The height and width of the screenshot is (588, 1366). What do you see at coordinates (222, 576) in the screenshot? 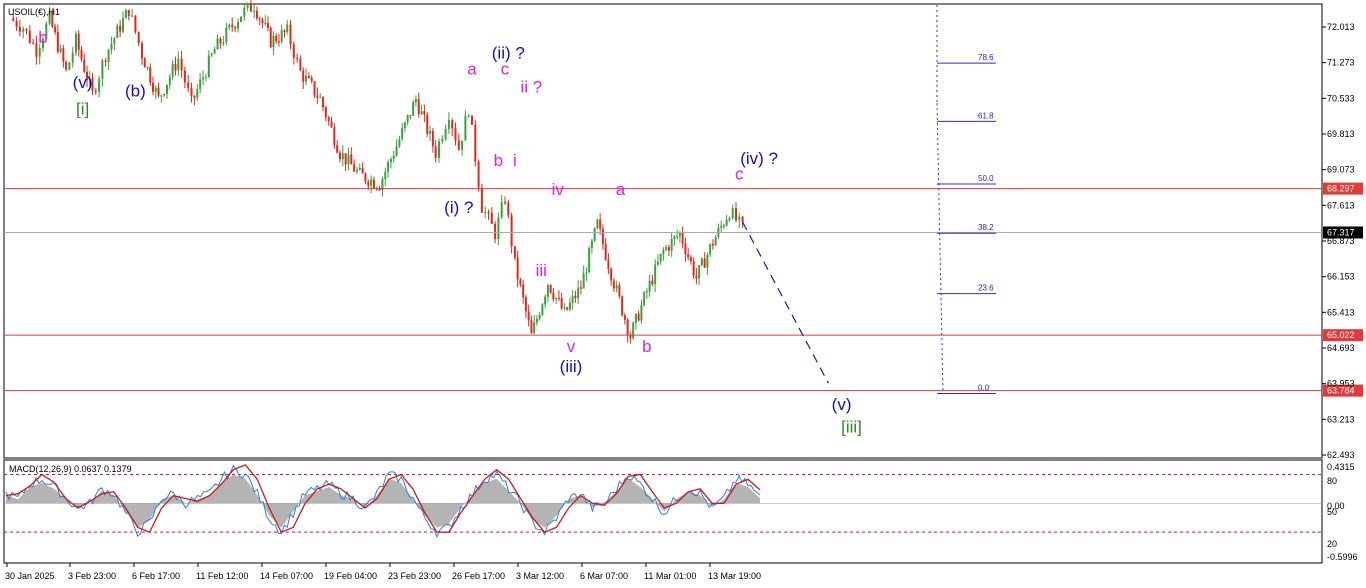
I see `x-tick-label: 11 Feb 12:00` at bounding box center [222, 576].